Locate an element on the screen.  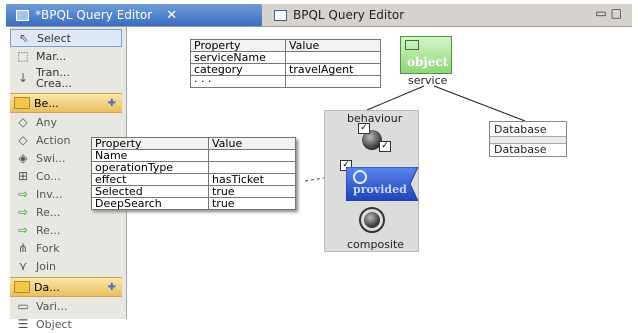
arrow-cursor-icon: ⇖ is located at coordinates (24, 38).